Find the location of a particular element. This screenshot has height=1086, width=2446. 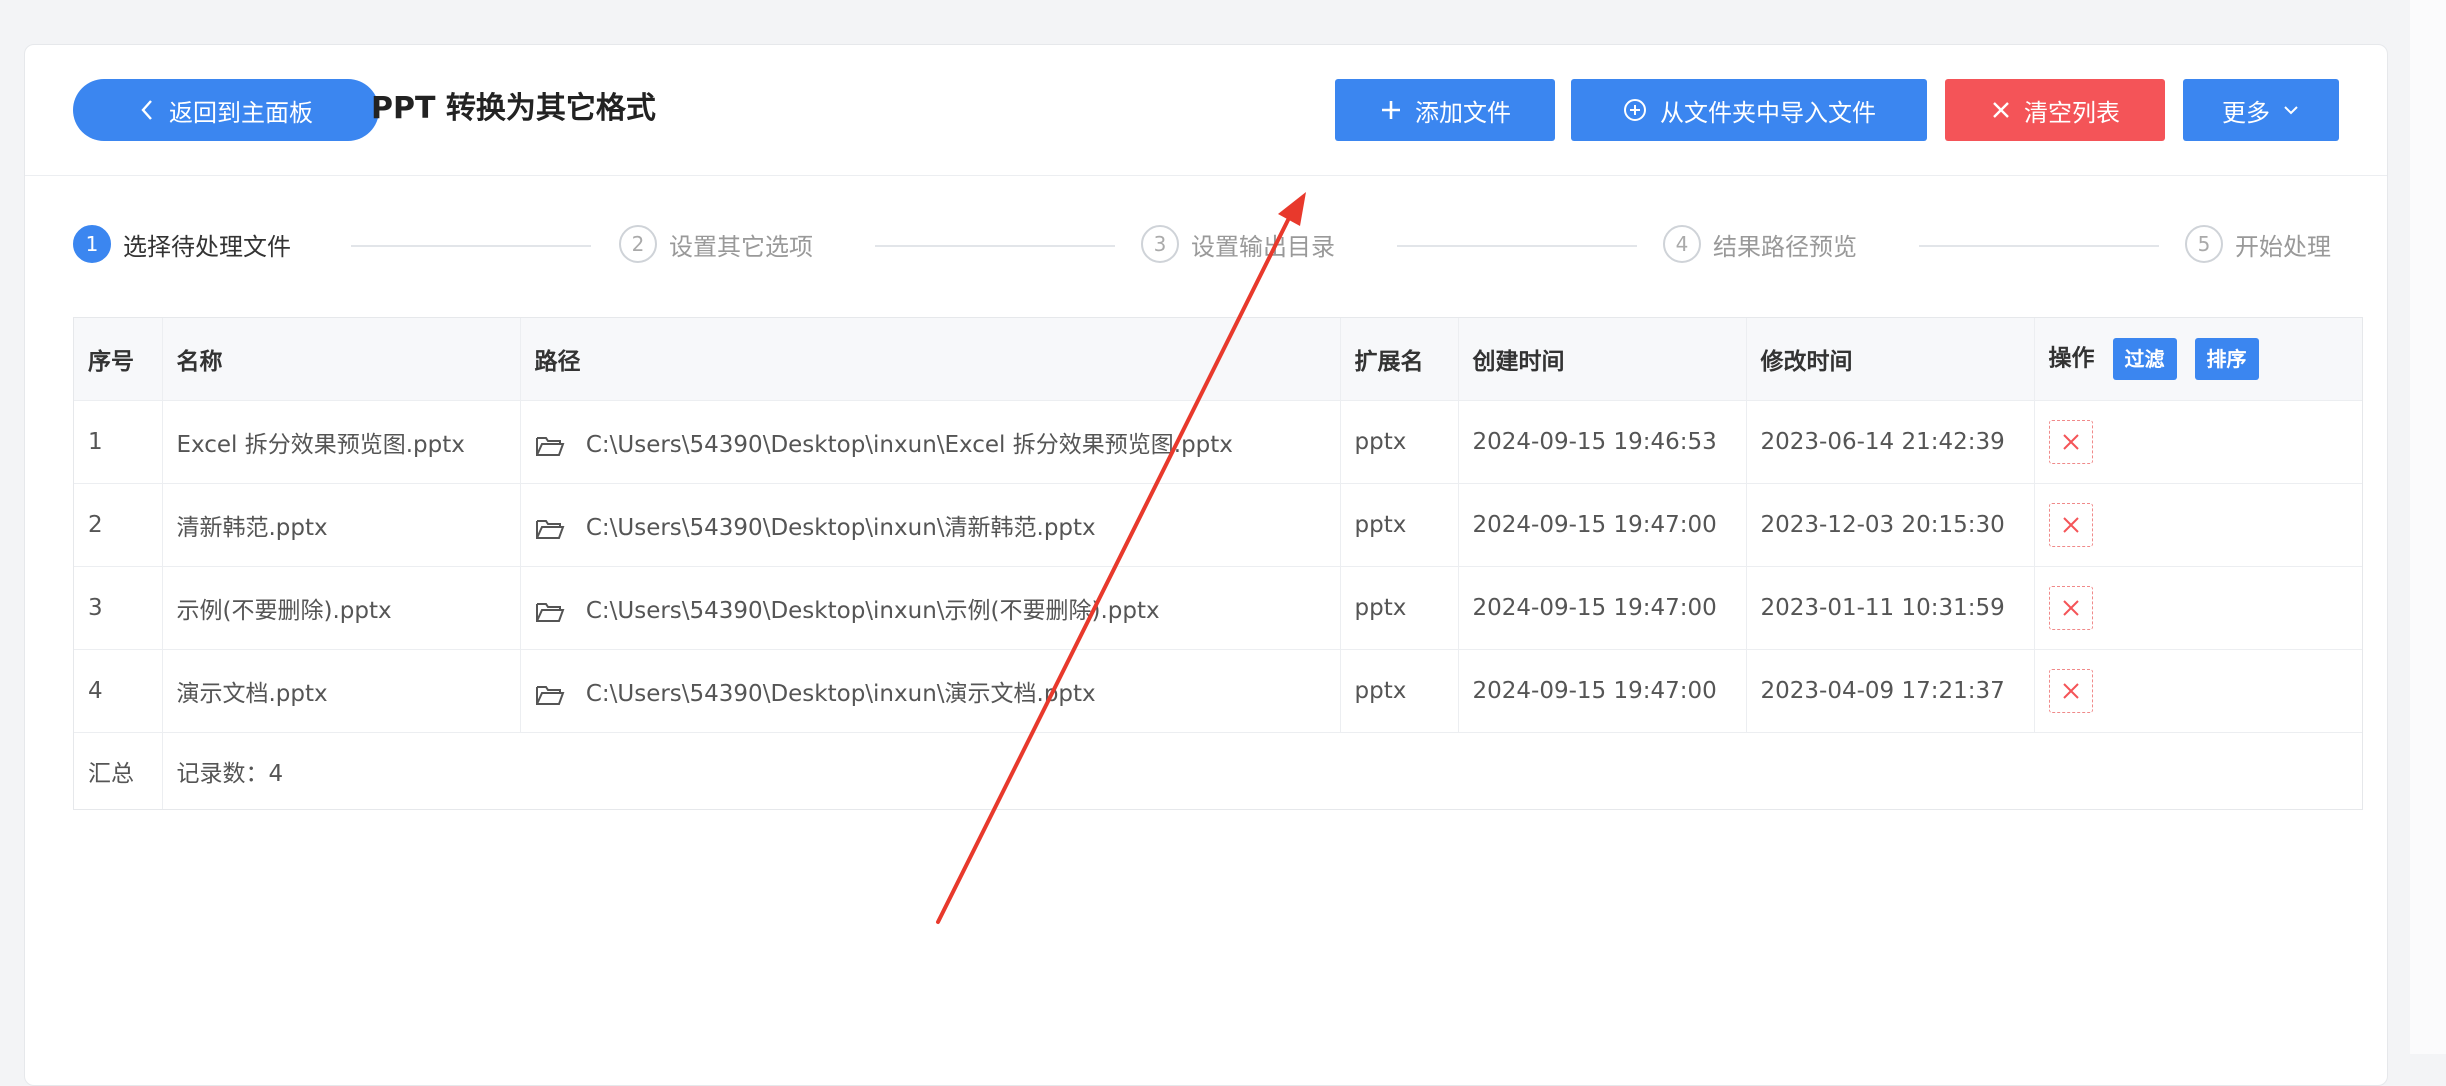

import-folder-button: 从文件夹中导入文件 is located at coordinates (1749, 110).